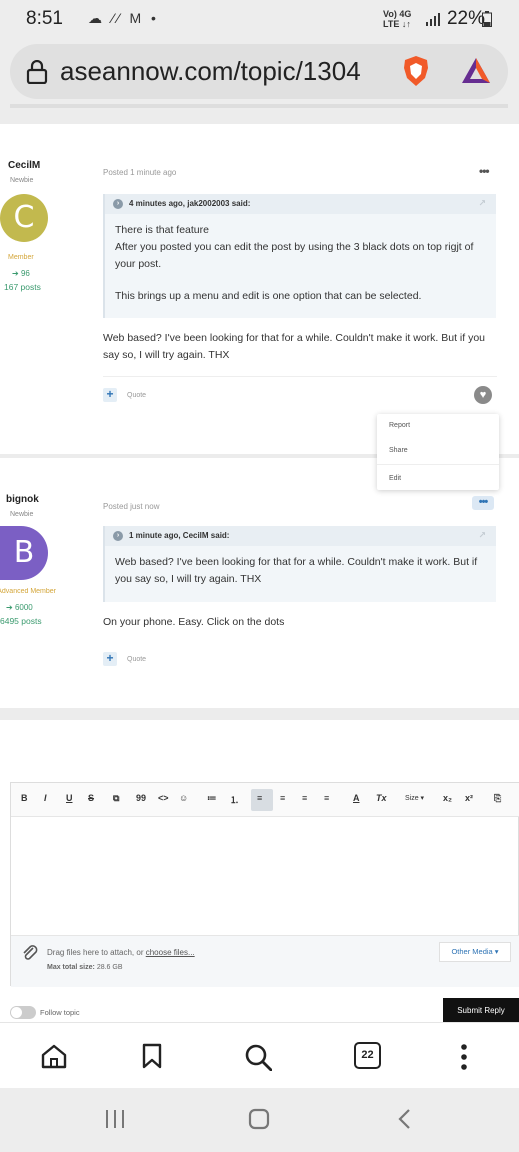  What do you see at coordinates (230, 71) in the screenshot?
I see `url-text: aseannow.com/topic/1304` at bounding box center [230, 71].